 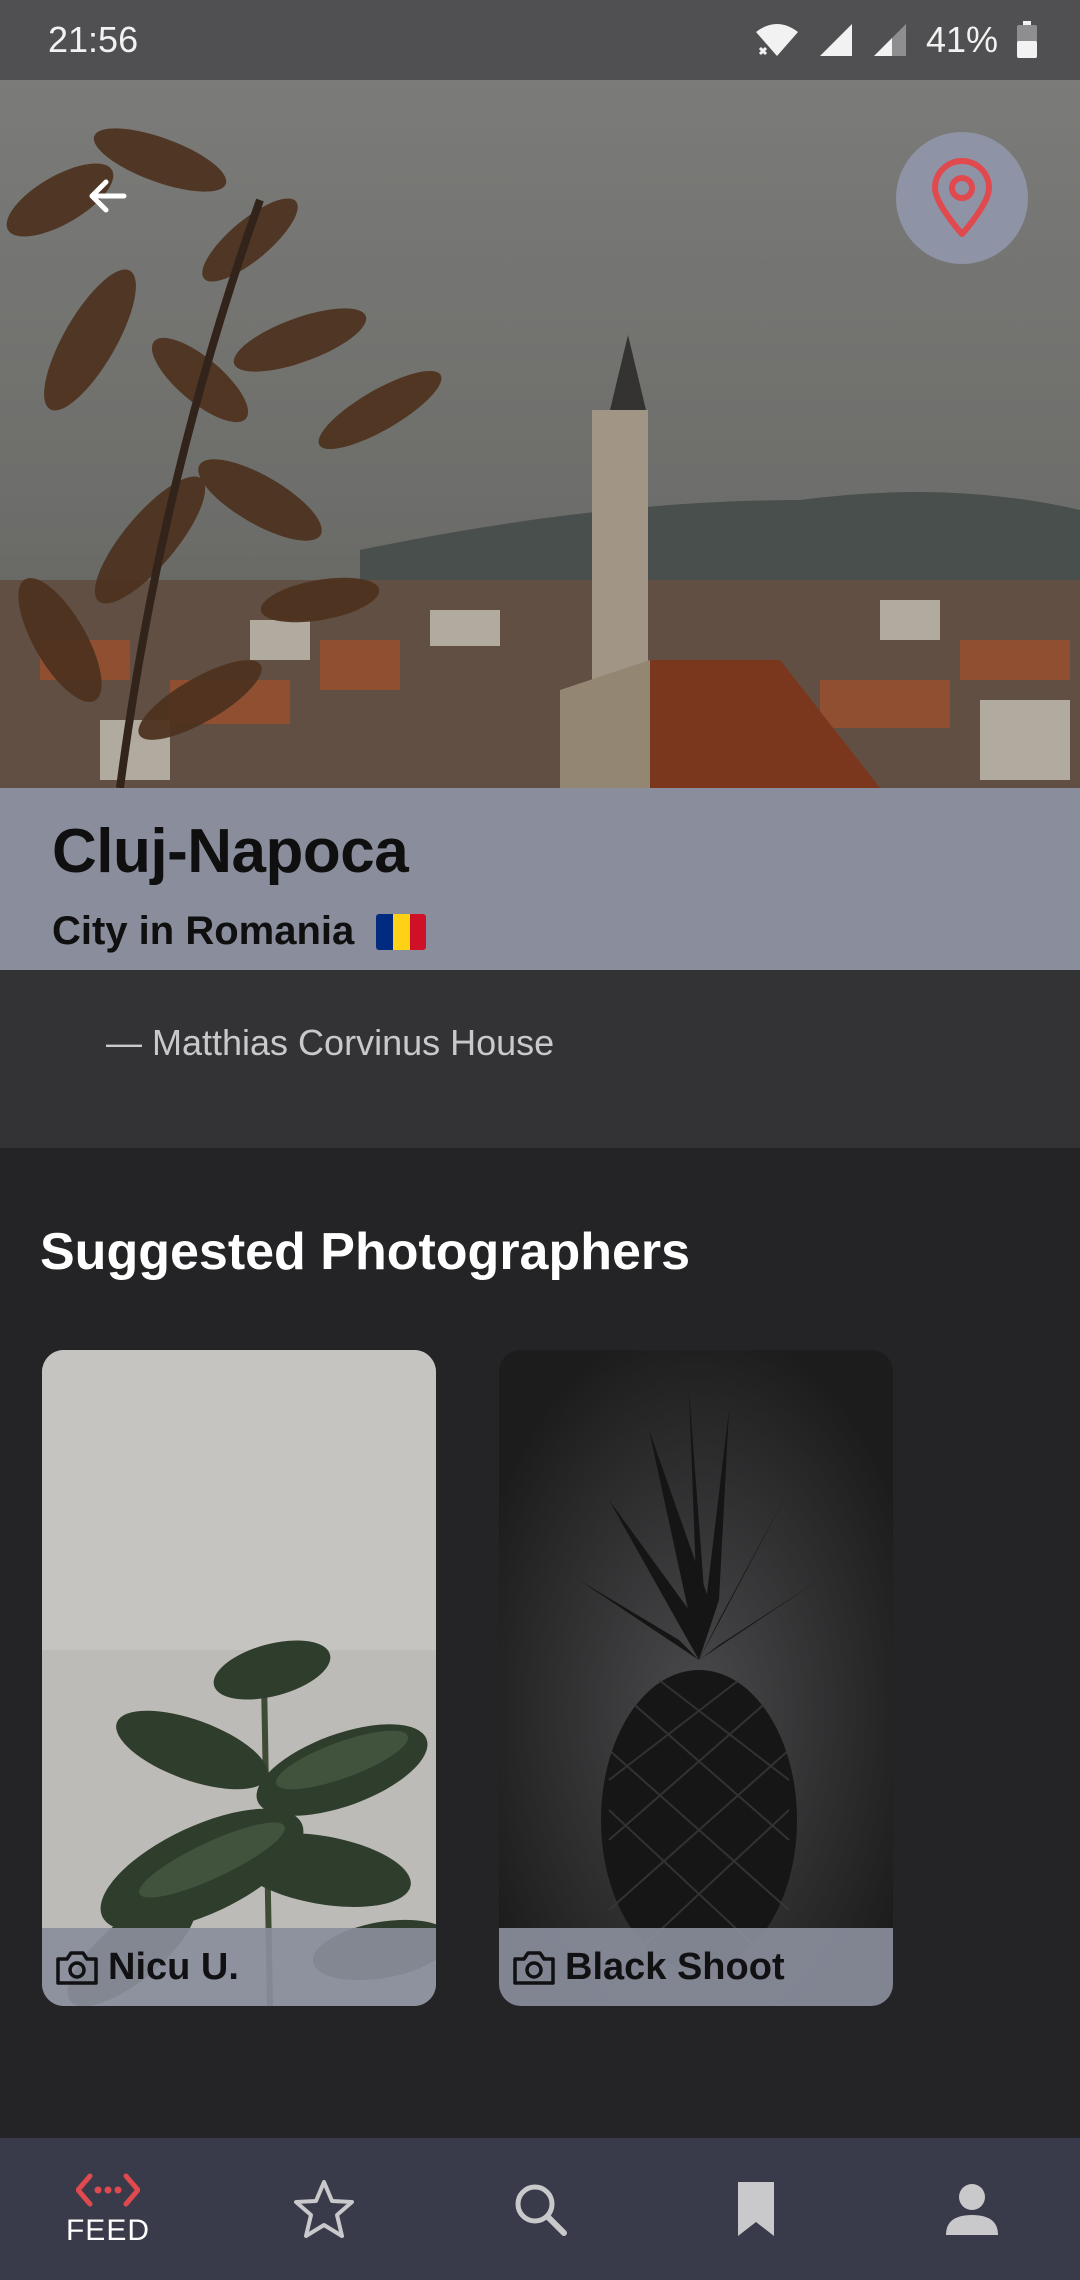 What do you see at coordinates (365, 1252) in the screenshot?
I see `section-title: Suggested Photographers` at bounding box center [365, 1252].